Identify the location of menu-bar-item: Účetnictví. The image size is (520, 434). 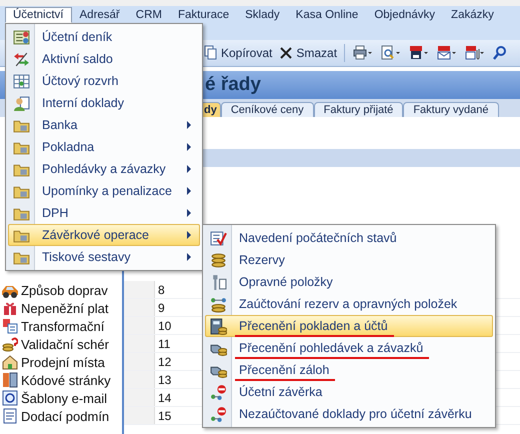
(38, 15).